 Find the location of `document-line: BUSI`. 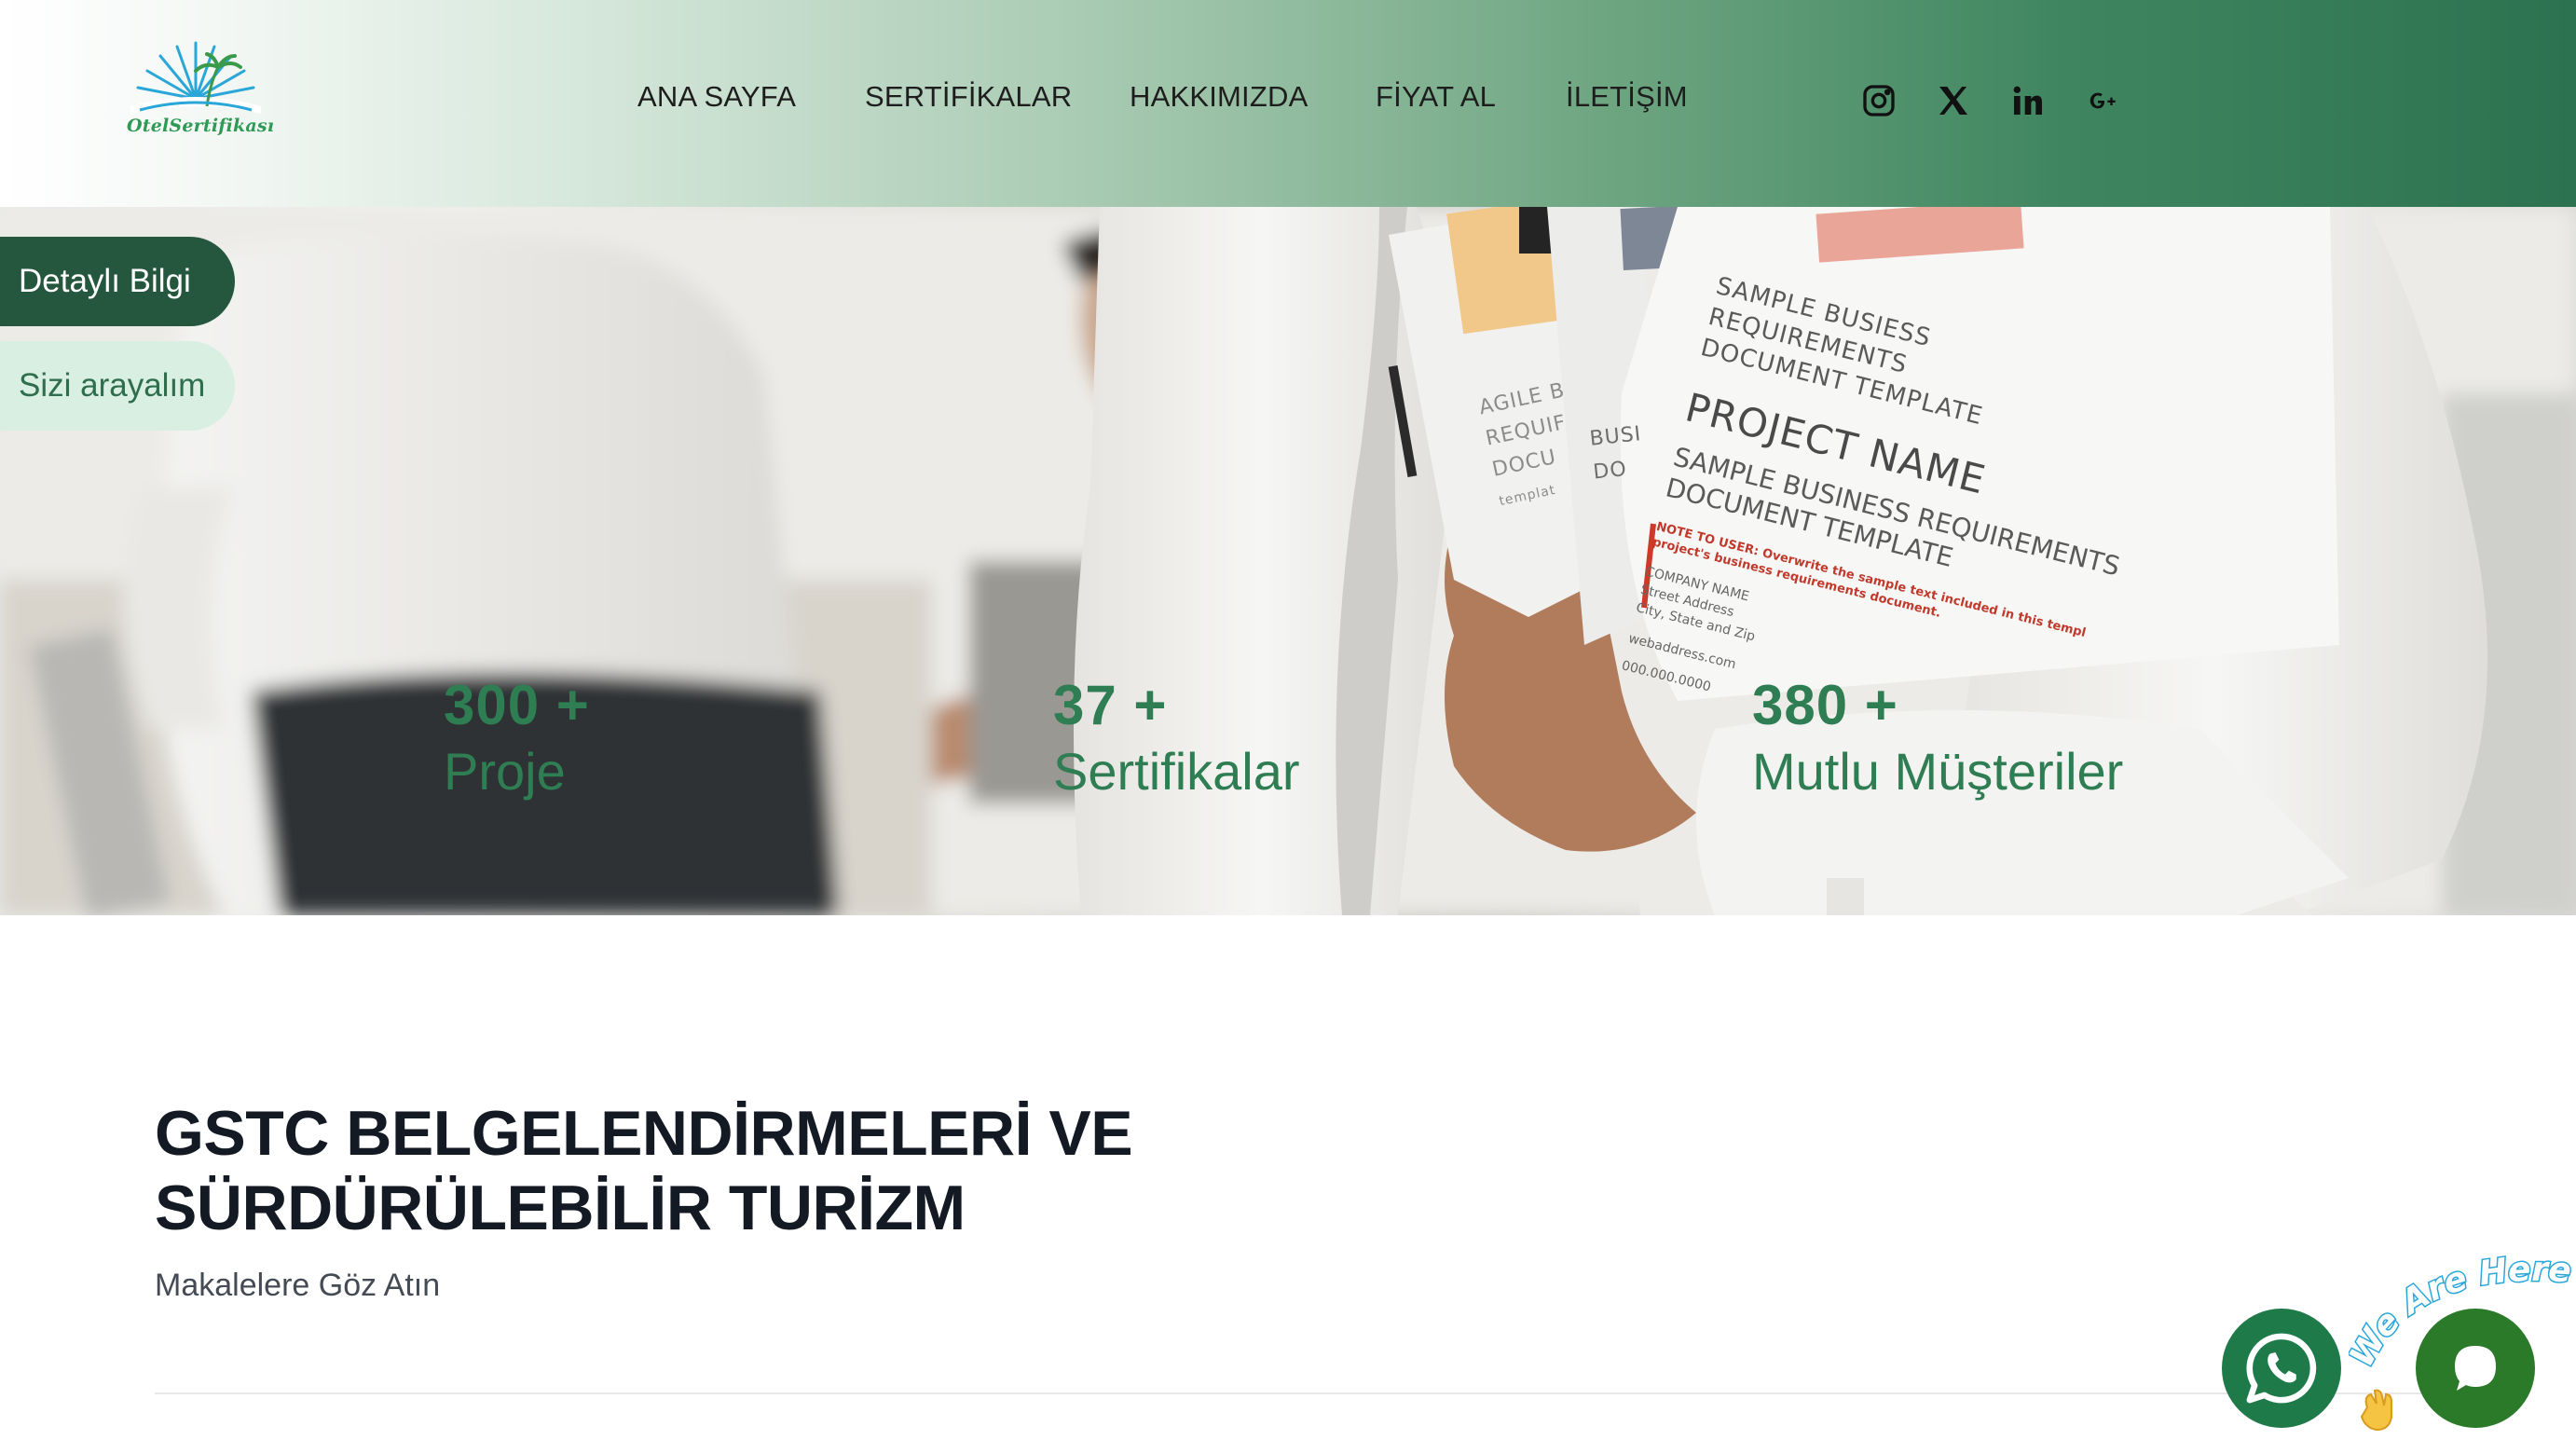

document-line: BUSI is located at coordinates (1615, 437).